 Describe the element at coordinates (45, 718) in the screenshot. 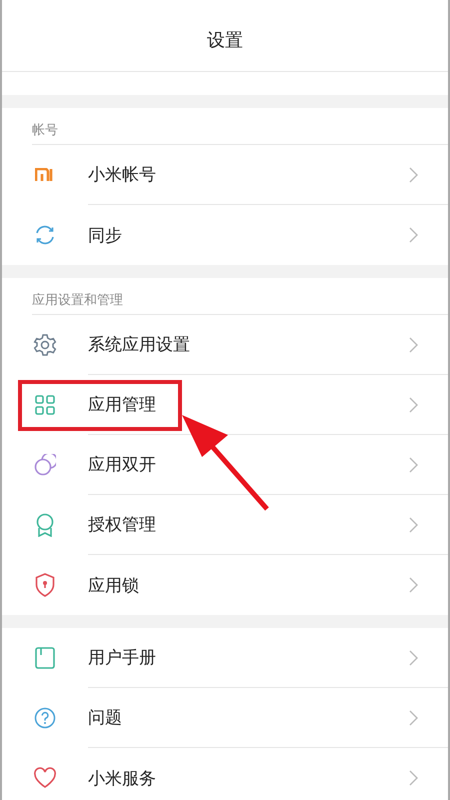

I see `help-icon` at that location.